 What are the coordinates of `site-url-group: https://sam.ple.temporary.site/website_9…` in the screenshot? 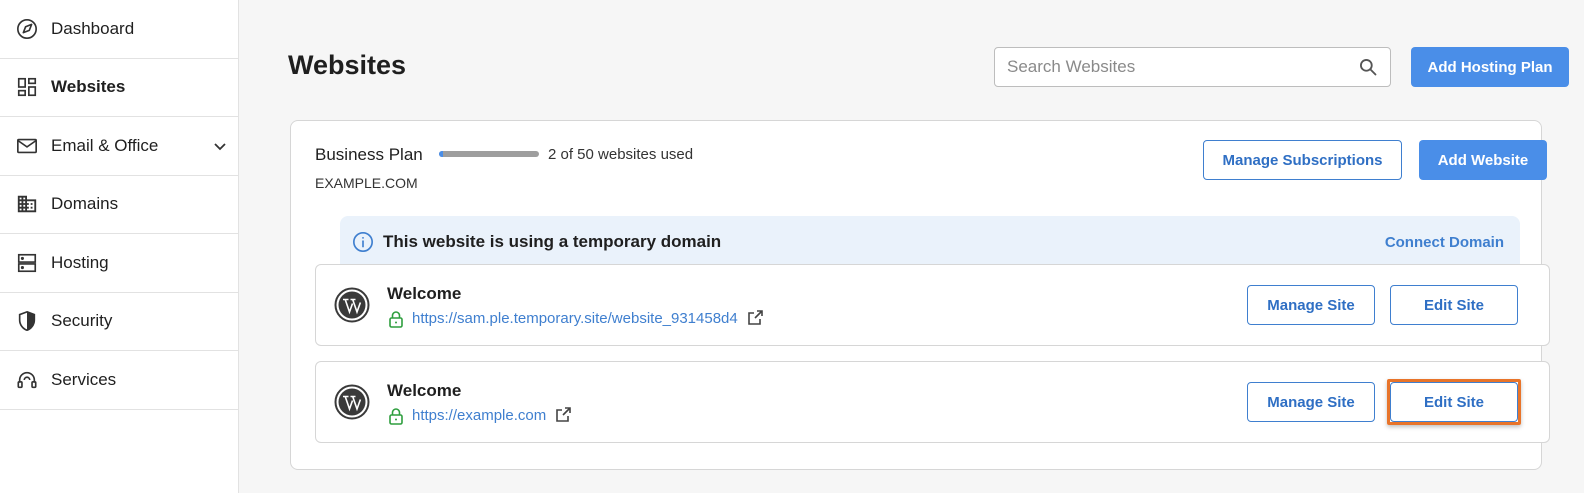 It's located at (588, 318).